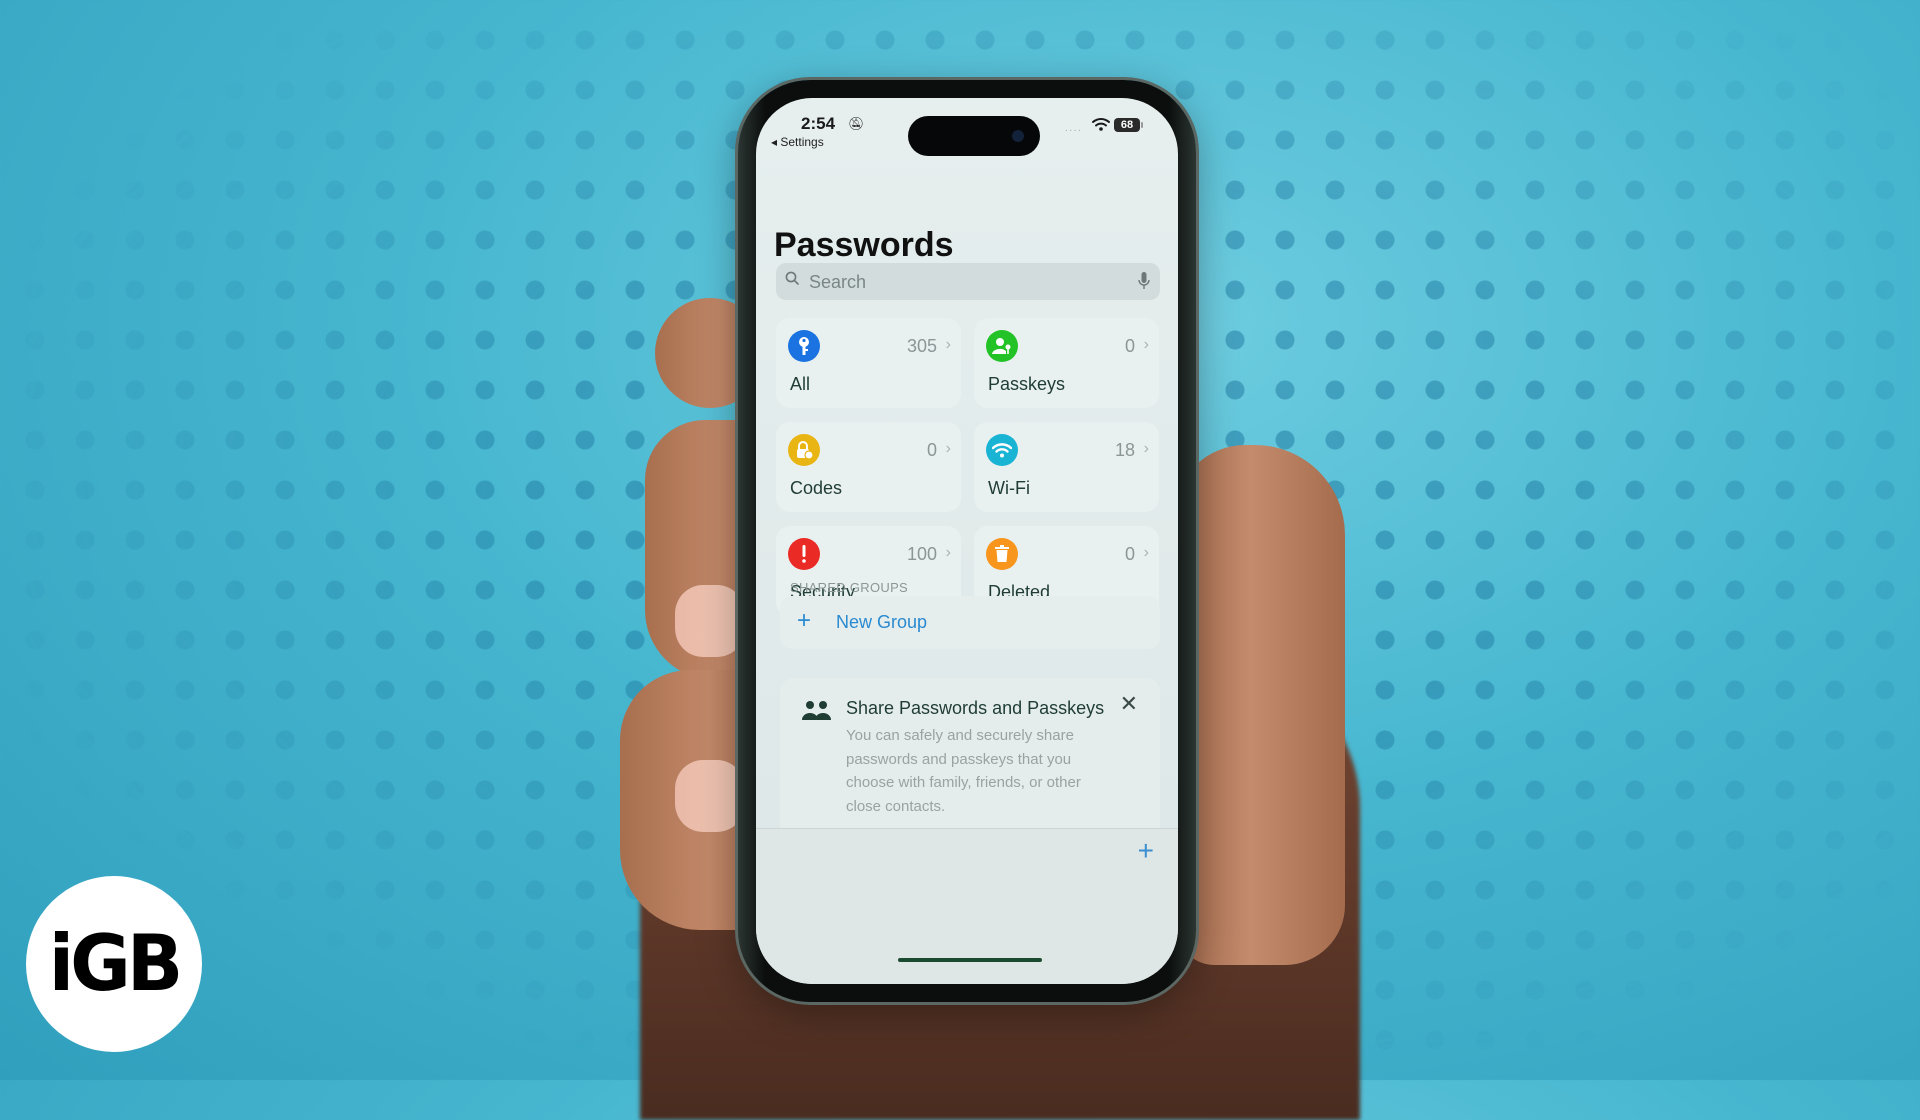  What do you see at coordinates (800, 384) in the screenshot?
I see `tile-label: All` at bounding box center [800, 384].